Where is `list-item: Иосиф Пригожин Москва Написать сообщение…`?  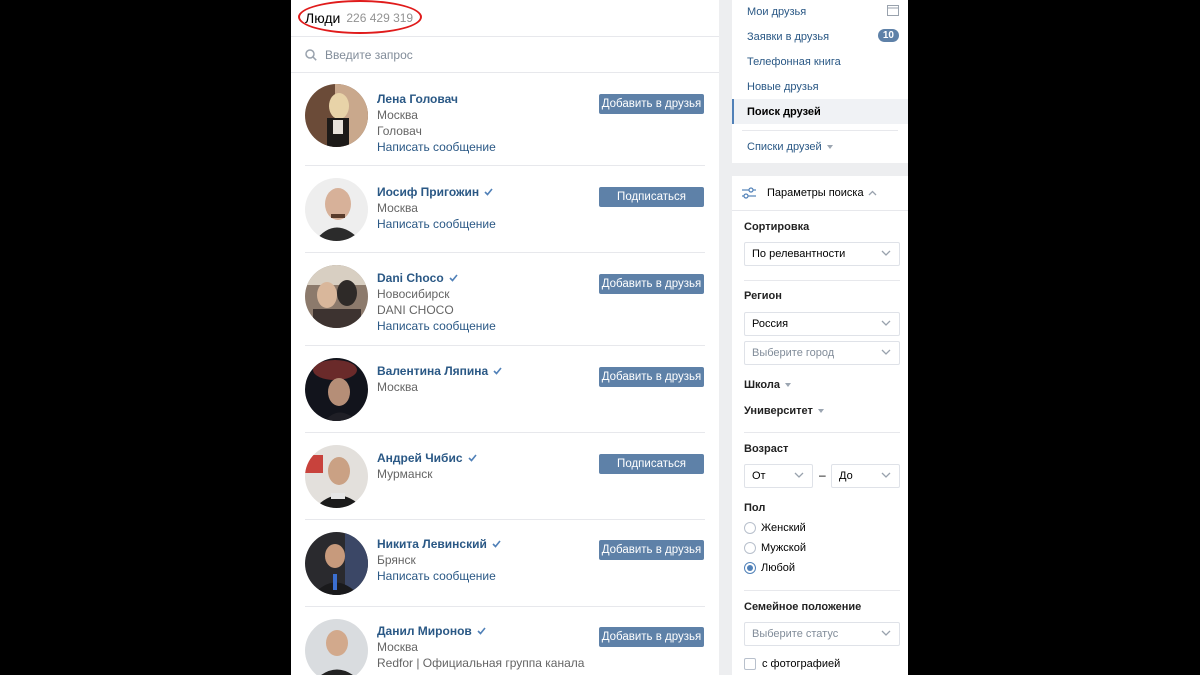 list-item: Иосиф Пригожин Москва Написать сообщение… is located at coordinates (505, 209).